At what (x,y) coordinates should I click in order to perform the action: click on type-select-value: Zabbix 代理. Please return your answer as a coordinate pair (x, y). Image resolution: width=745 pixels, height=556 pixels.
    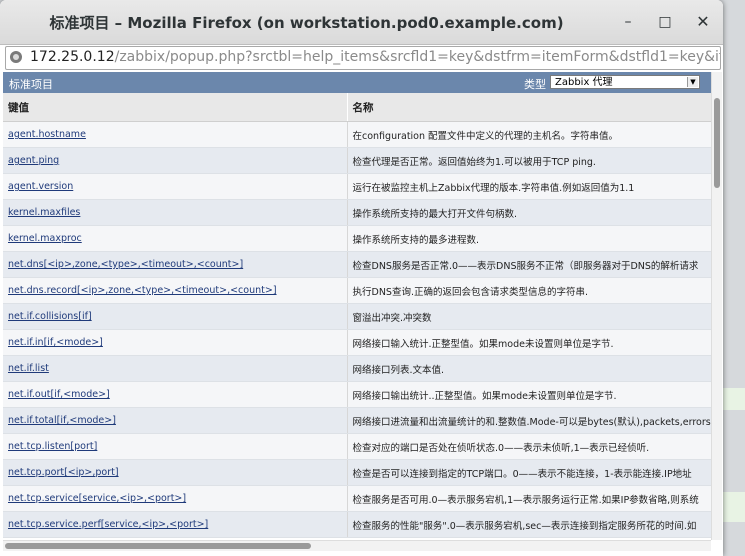
    Looking at the image, I should click on (584, 82).